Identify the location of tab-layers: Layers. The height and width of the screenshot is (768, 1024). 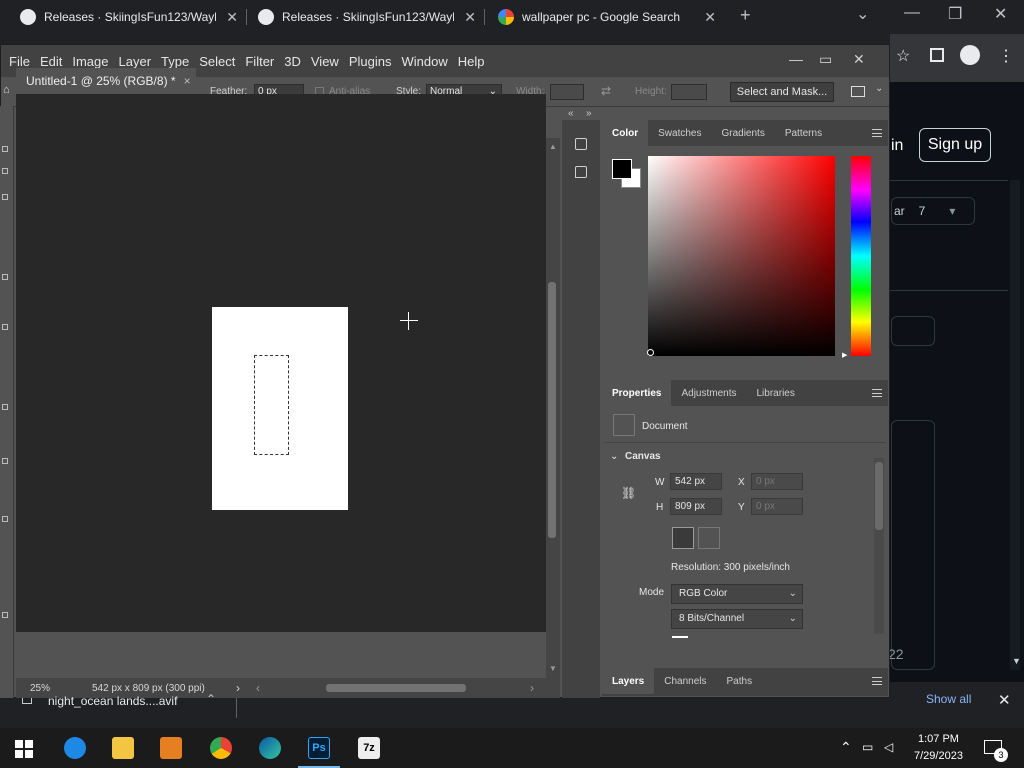
(628, 681).